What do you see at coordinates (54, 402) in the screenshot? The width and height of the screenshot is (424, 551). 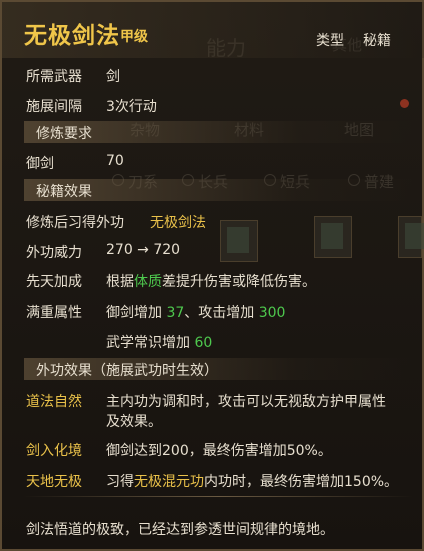 I see `effect-1-label: 道法自然` at bounding box center [54, 402].